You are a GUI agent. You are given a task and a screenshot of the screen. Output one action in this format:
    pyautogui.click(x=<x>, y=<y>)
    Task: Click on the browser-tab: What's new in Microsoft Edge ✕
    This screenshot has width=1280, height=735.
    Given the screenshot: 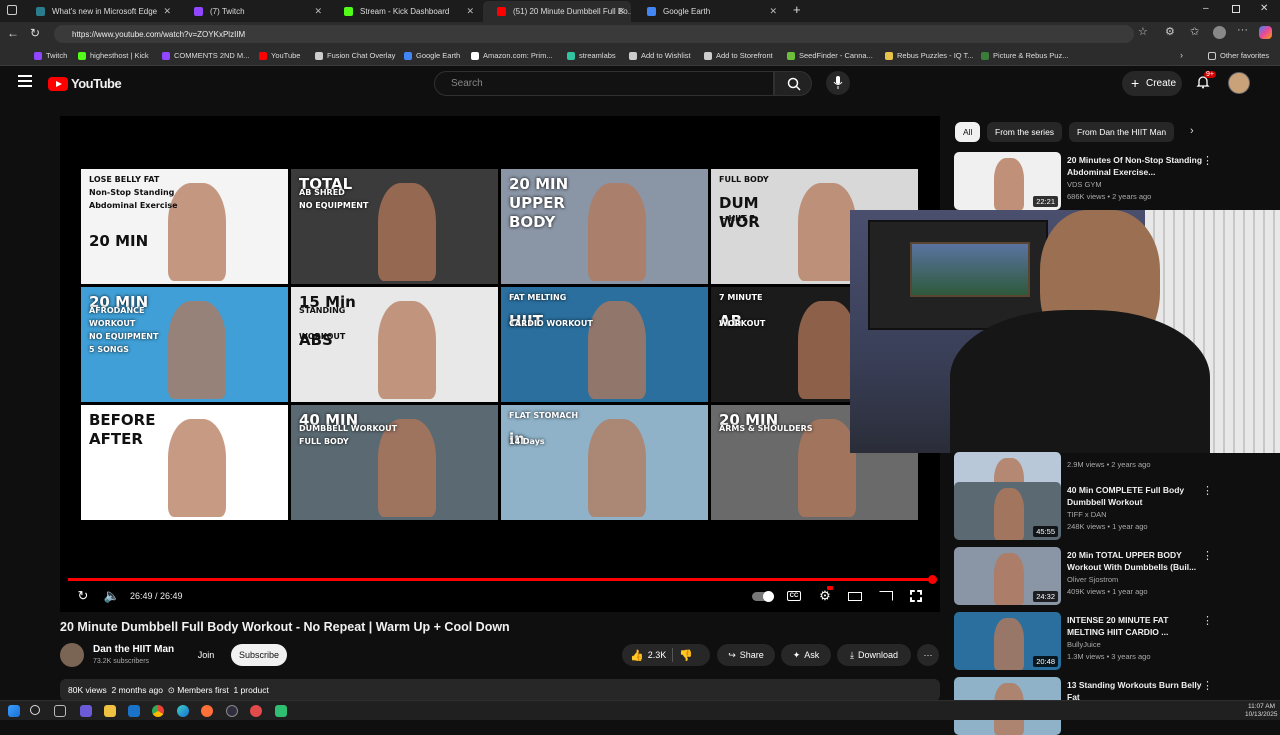 What is the action you would take?
    pyautogui.click(x=99, y=11)
    